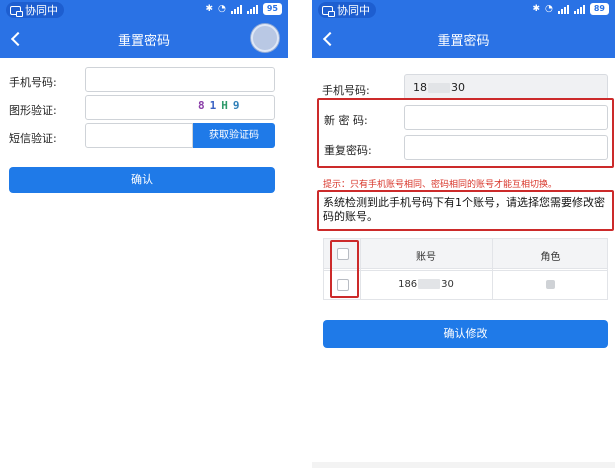 This screenshot has height=468, width=615. I want to click on notice-text: 系统检测到此手机号码下有1个账号，请选择您需要修改密码的账号。, so click(464, 209).